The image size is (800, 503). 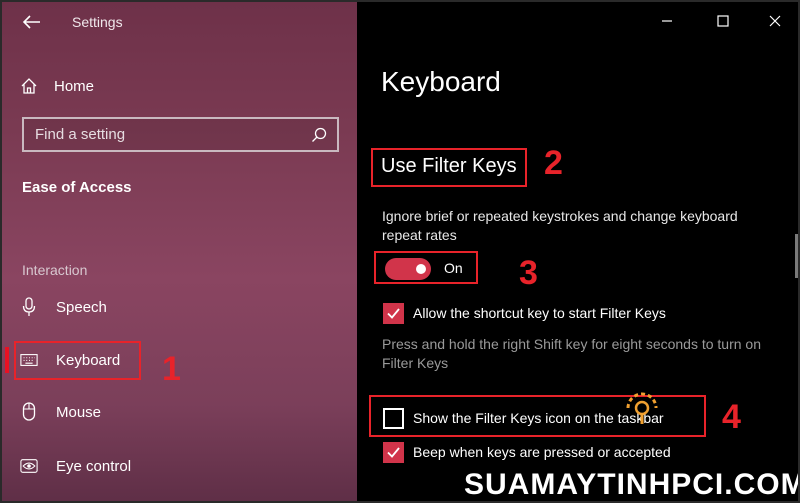 I want to click on shortcut-key-checkbox, so click(x=393, y=313).